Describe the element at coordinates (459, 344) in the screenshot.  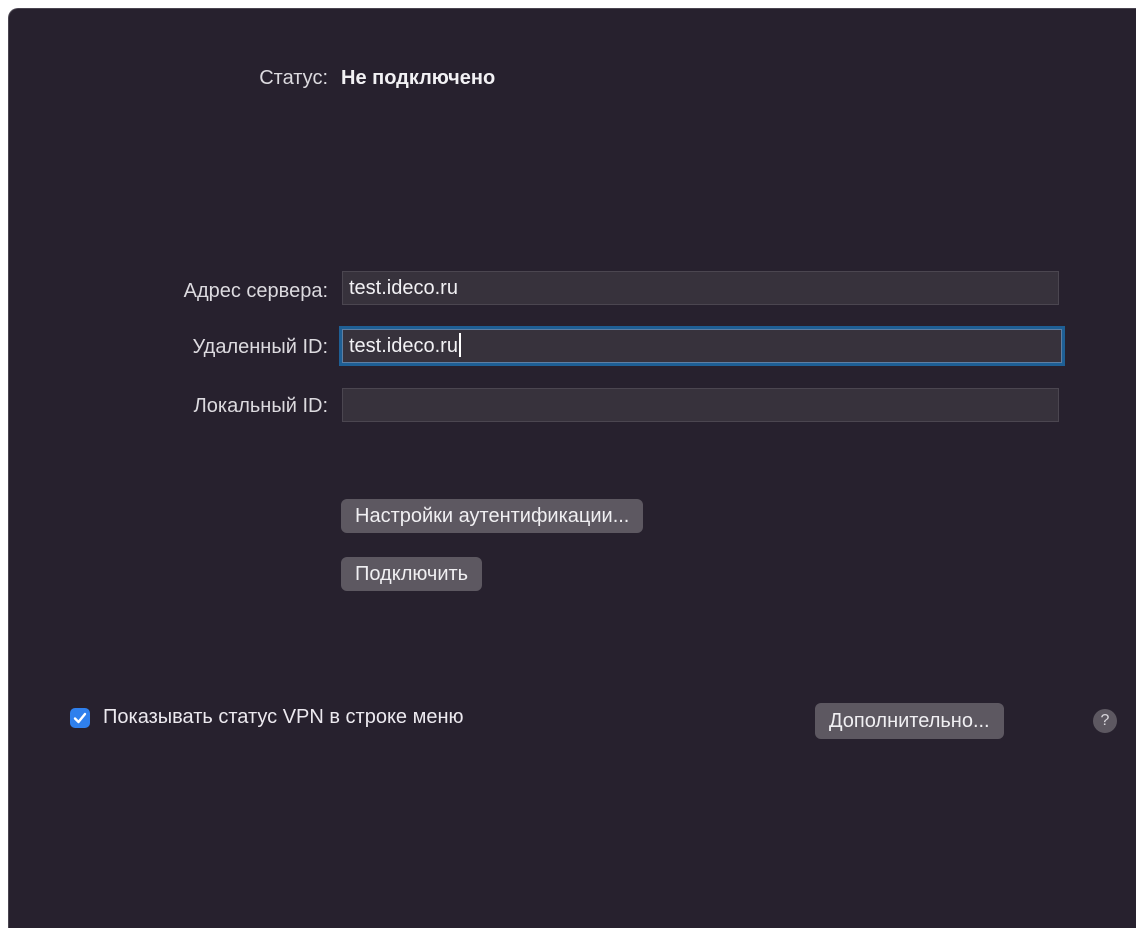
I see `text-caret` at that location.